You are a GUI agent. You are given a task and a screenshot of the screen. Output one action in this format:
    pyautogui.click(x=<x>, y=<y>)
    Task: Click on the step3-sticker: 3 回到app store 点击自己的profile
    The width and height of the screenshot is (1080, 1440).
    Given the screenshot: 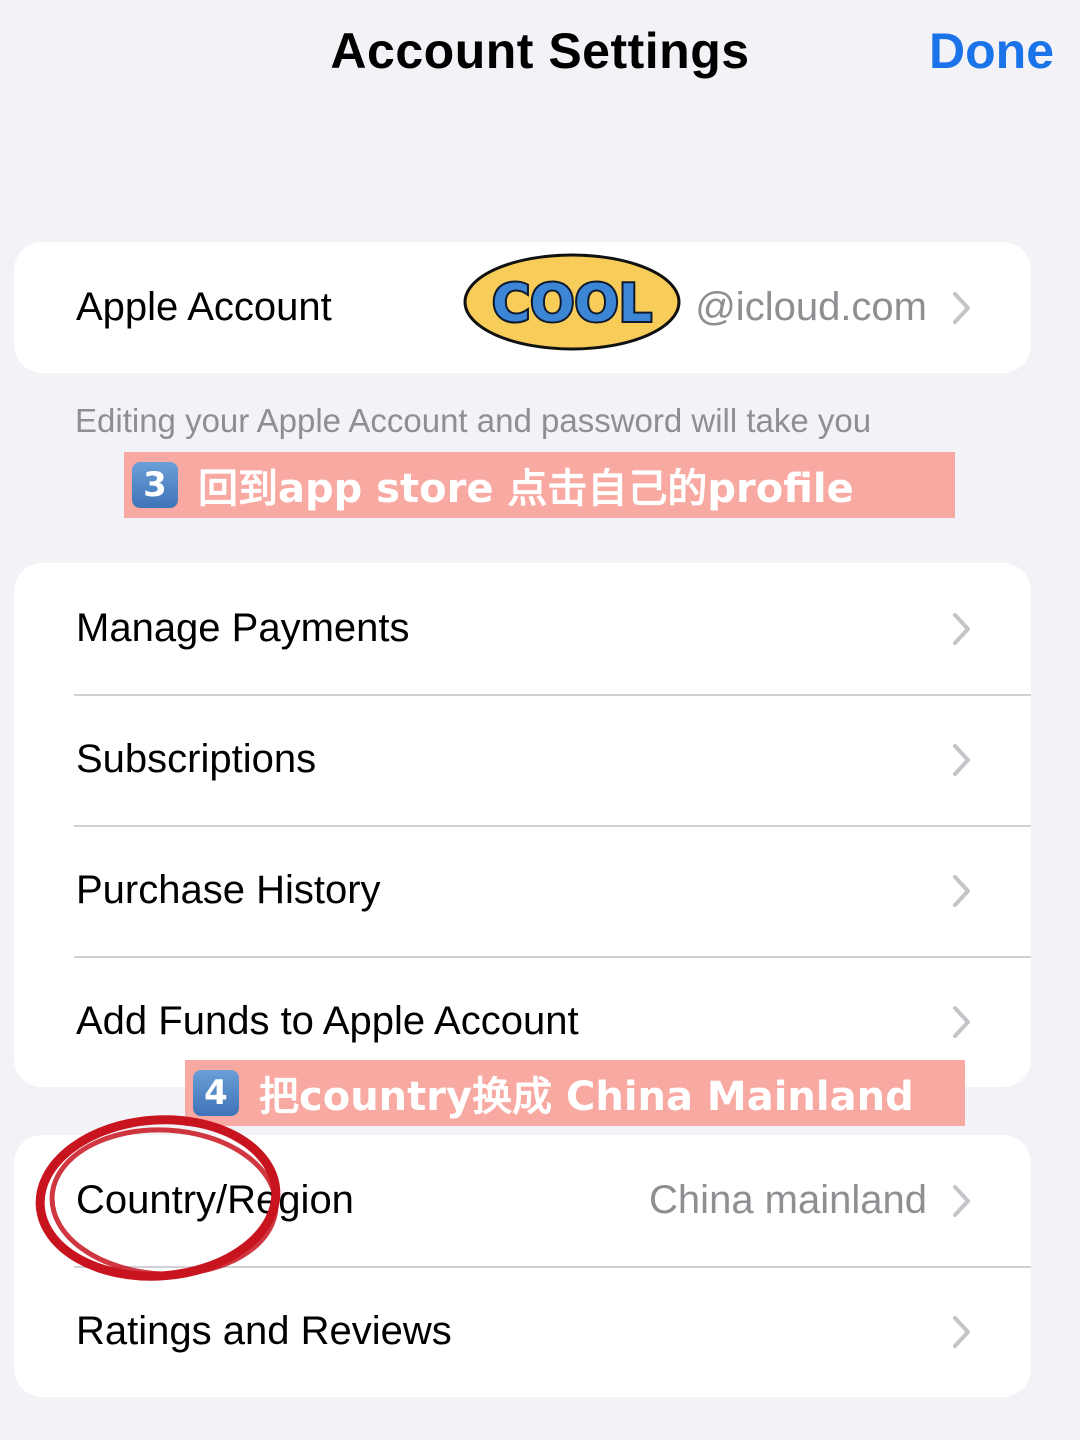 What is the action you would take?
    pyautogui.click(x=539, y=485)
    